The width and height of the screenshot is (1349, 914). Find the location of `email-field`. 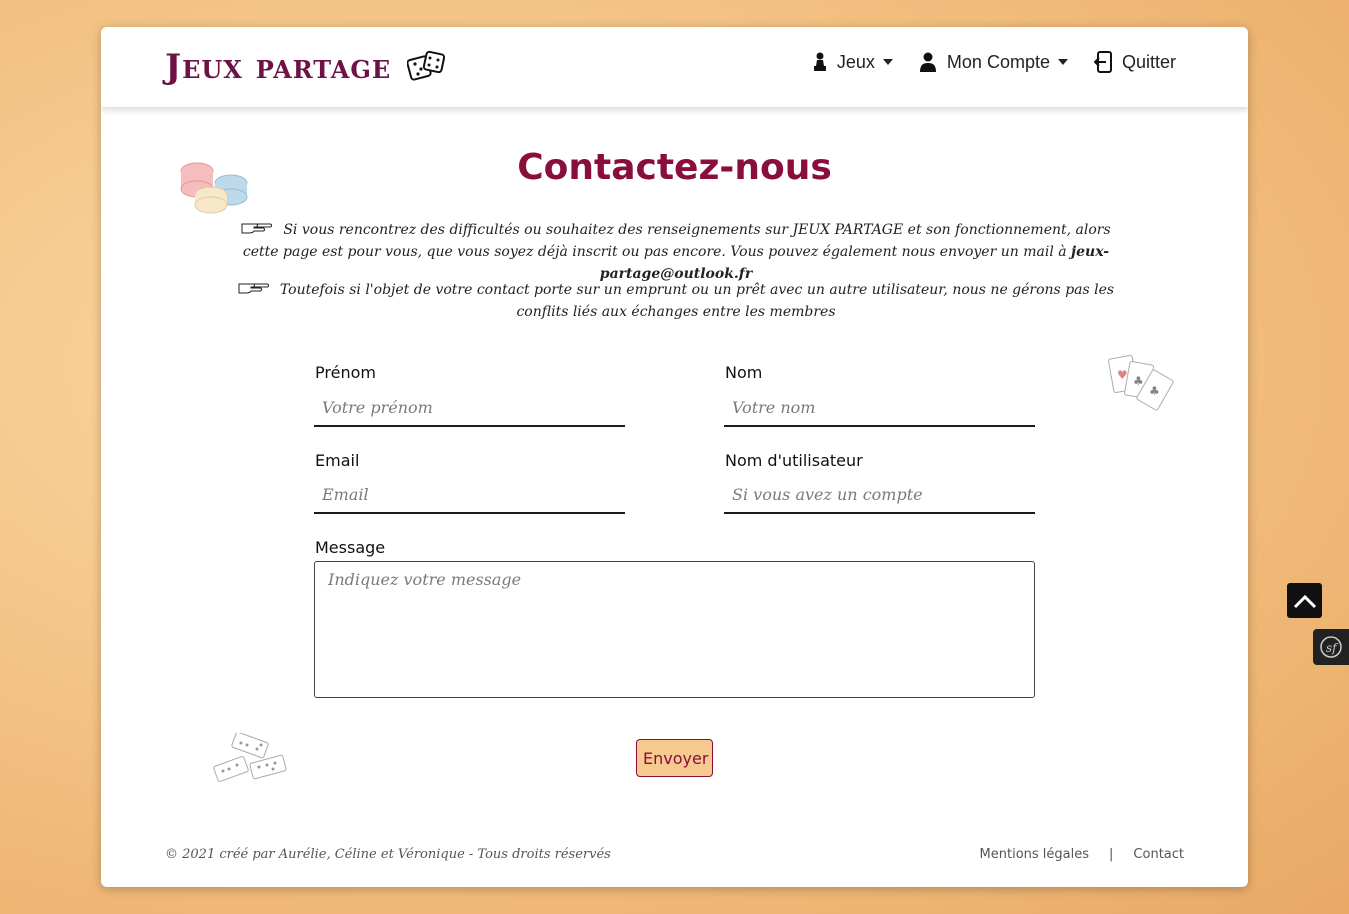

email-field is located at coordinates (469, 495).